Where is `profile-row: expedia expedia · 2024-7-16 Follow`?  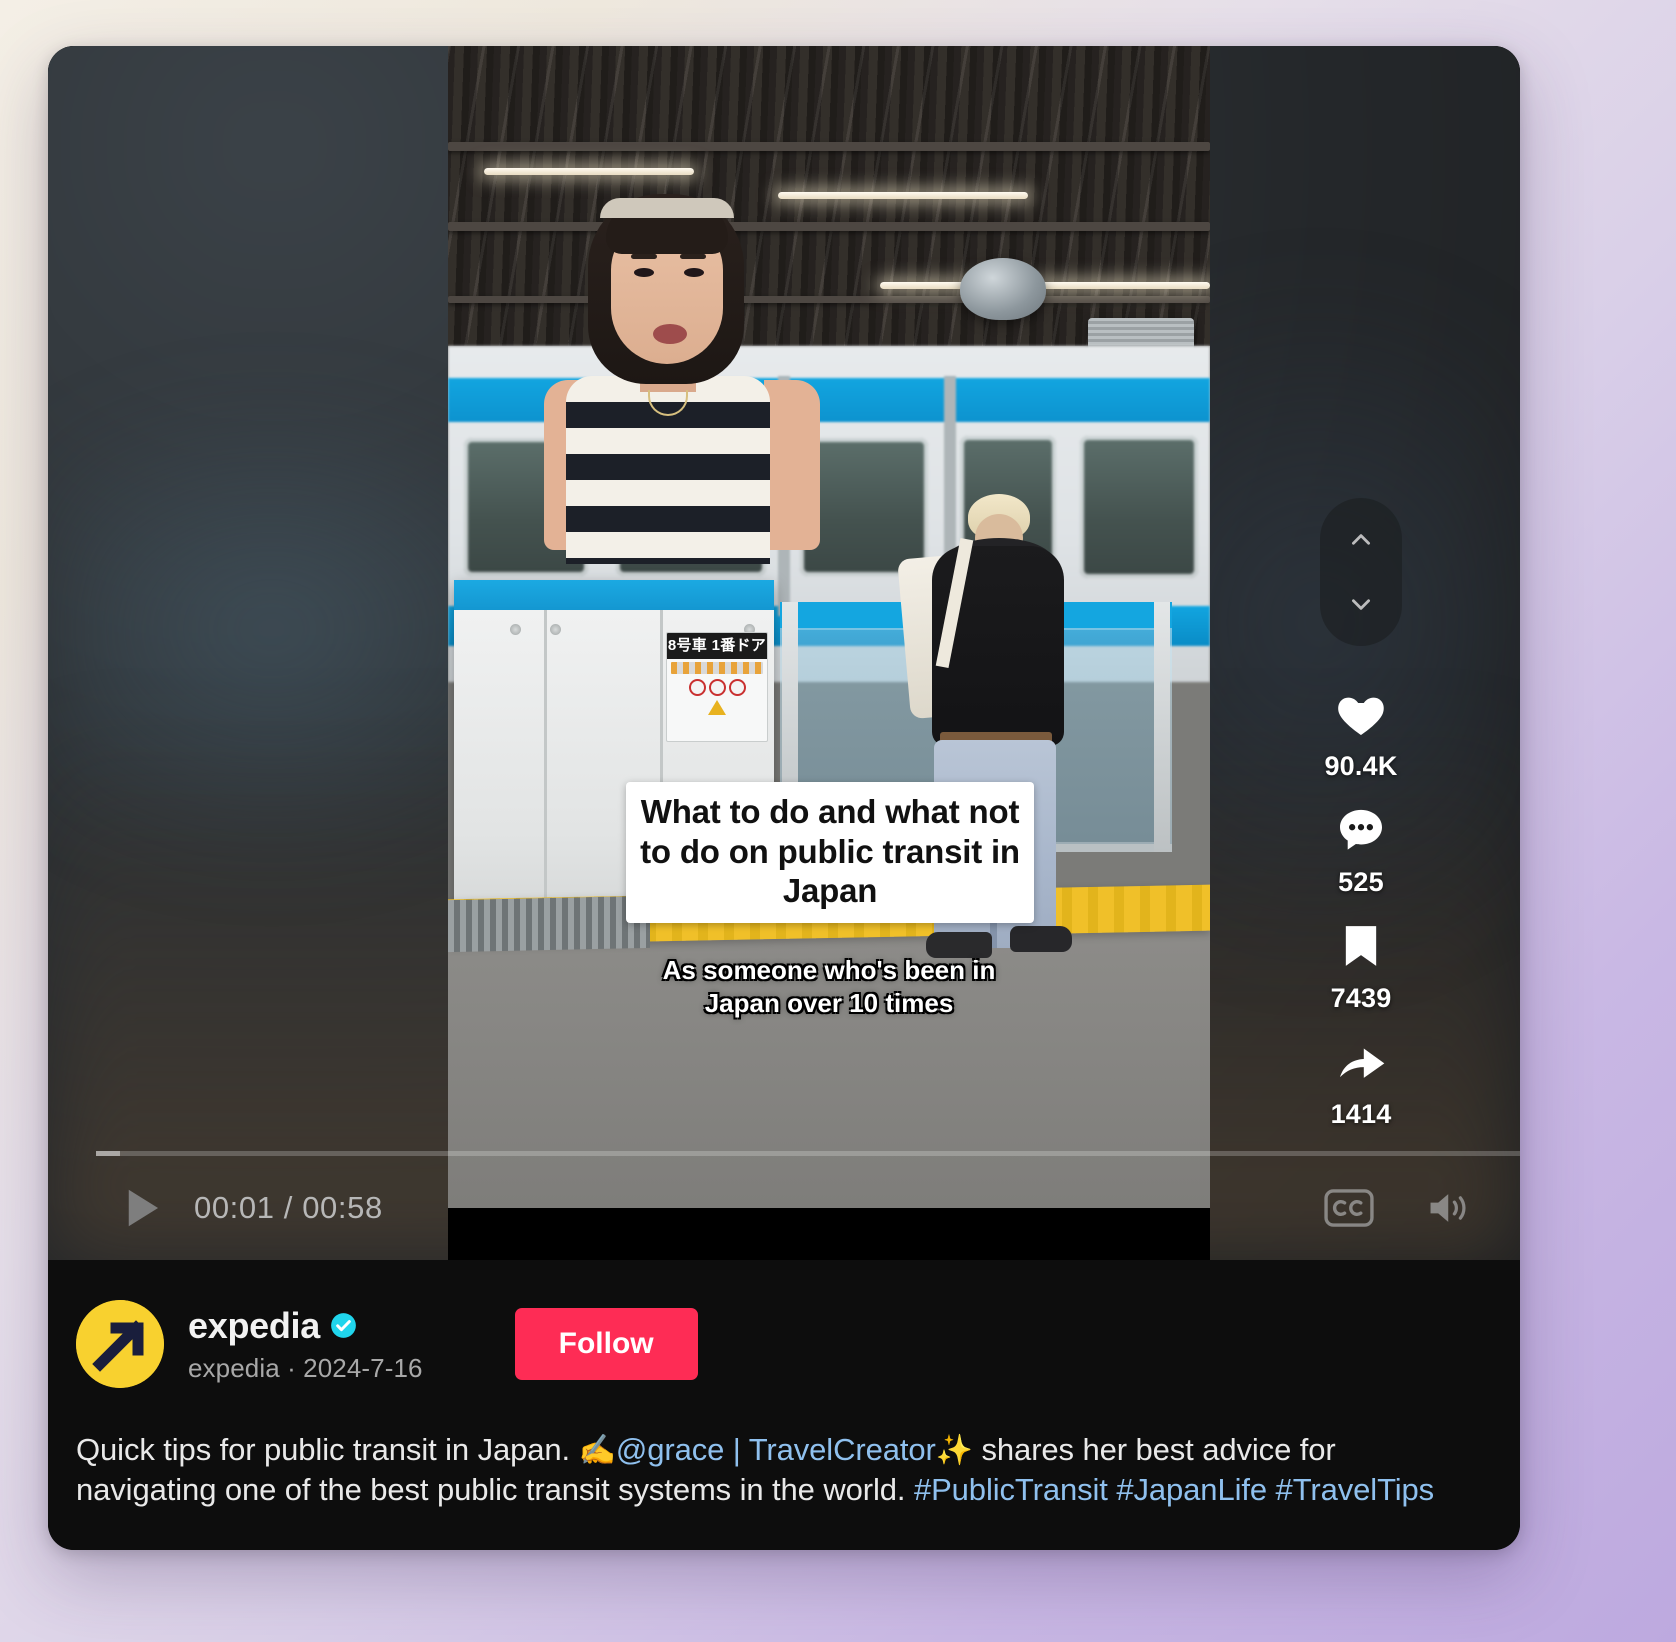 profile-row: expedia expedia · 2024-7-16 Follow is located at coordinates (774, 1344).